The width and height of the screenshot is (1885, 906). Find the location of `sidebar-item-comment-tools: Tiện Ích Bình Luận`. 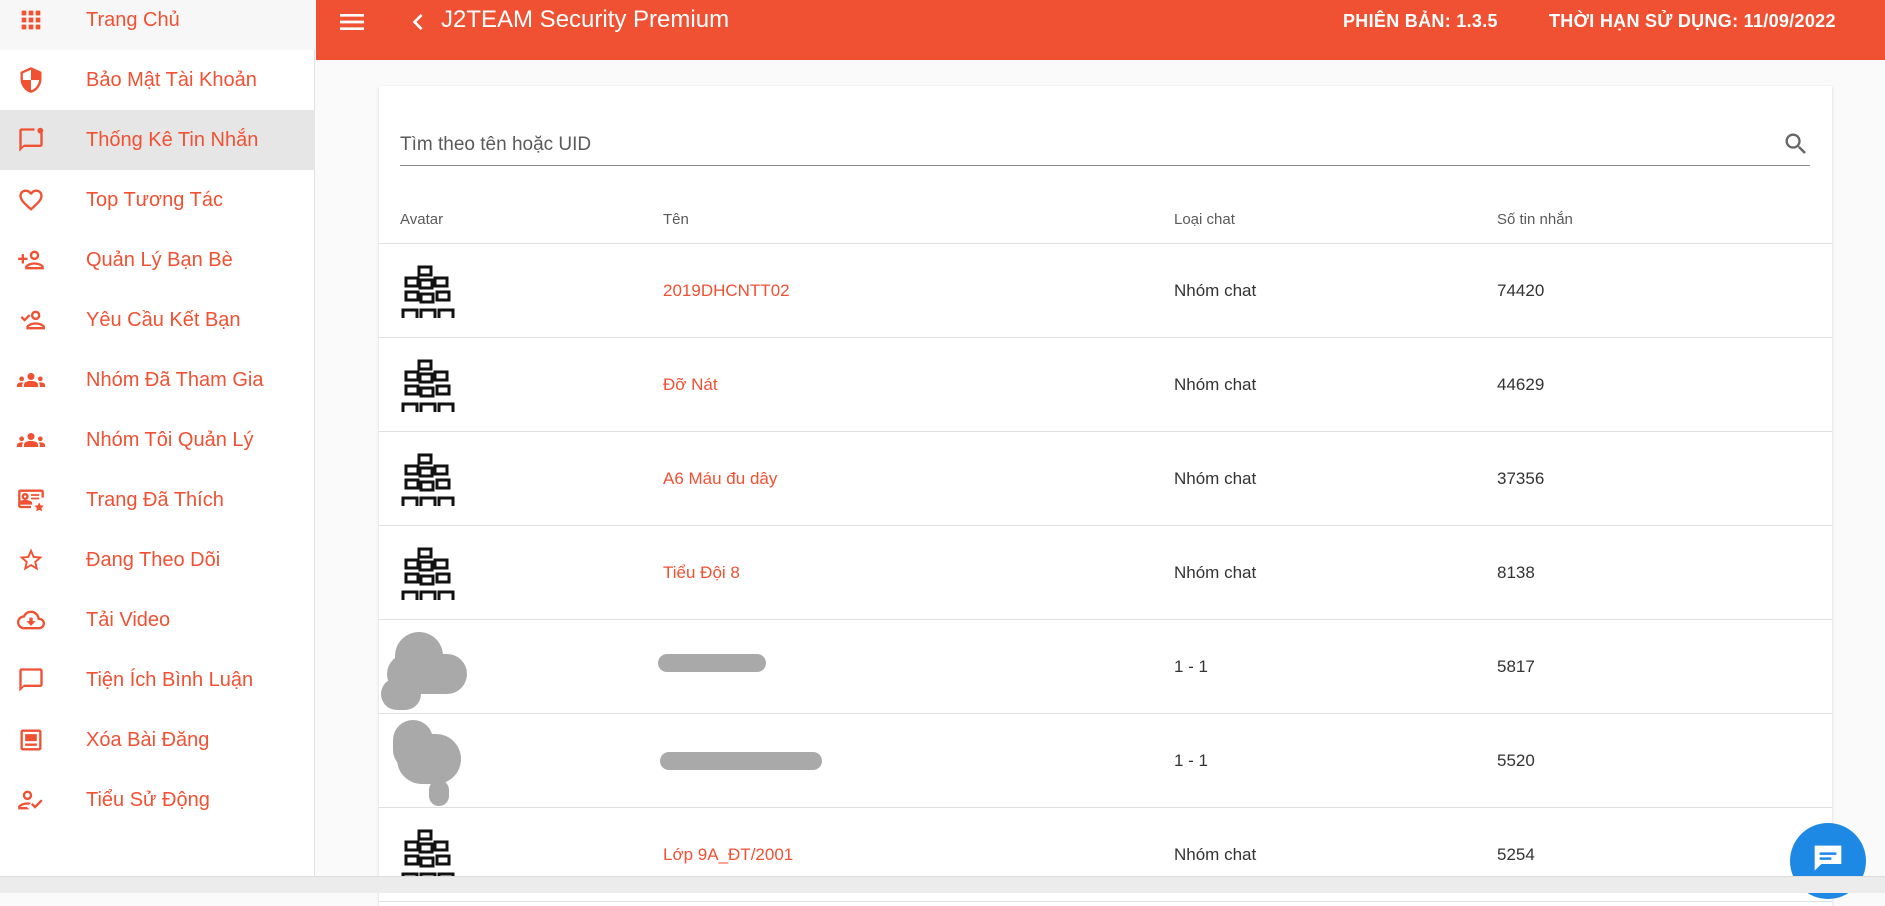

sidebar-item-comment-tools: Tiện Ích Bình Luận is located at coordinates (157, 680).